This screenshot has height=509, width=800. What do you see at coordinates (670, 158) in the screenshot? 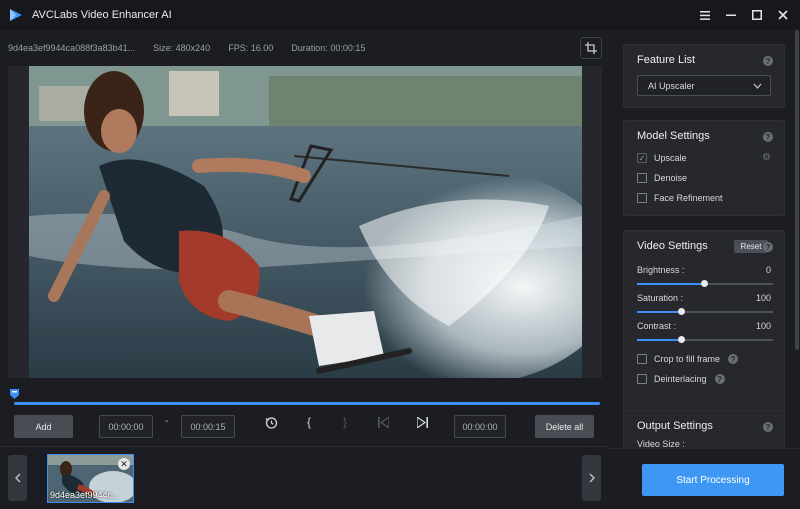
I see `upscale-label: Upscale` at bounding box center [670, 158].